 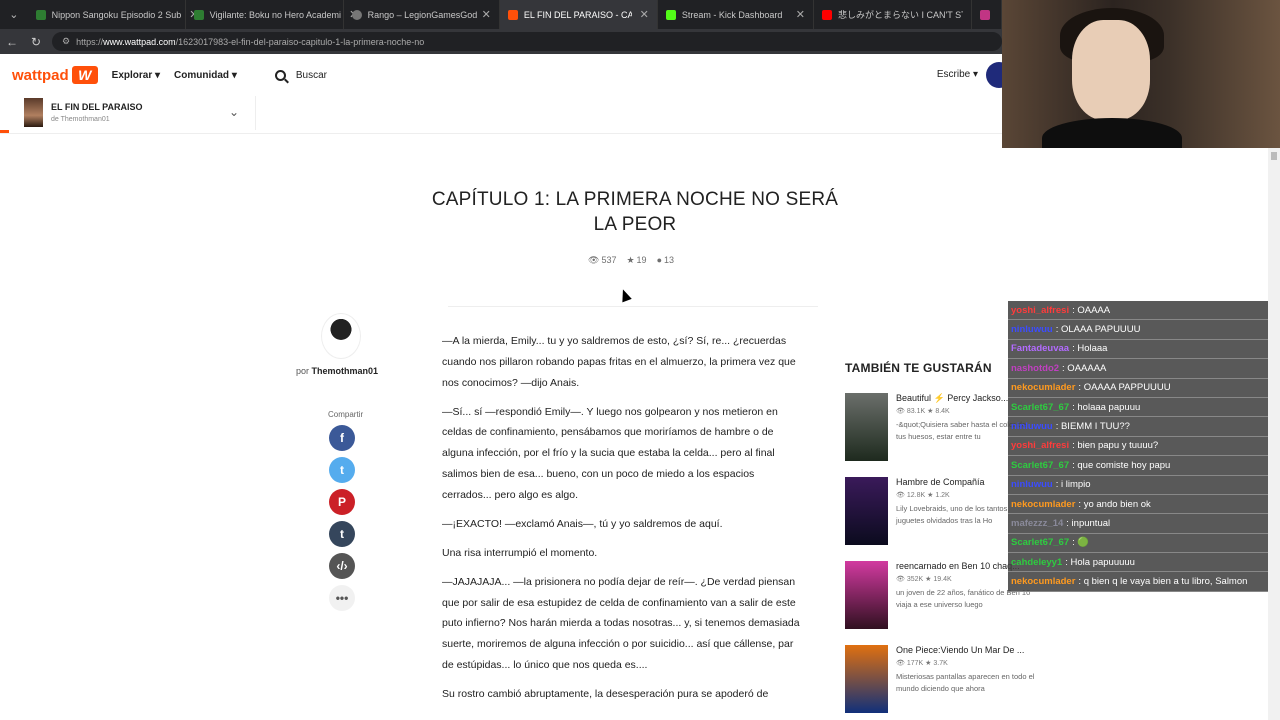 What do you see at coordinates (659, 260) in the screenshot?
I see `comment-icon: ●` at bounding box center [659, 260].